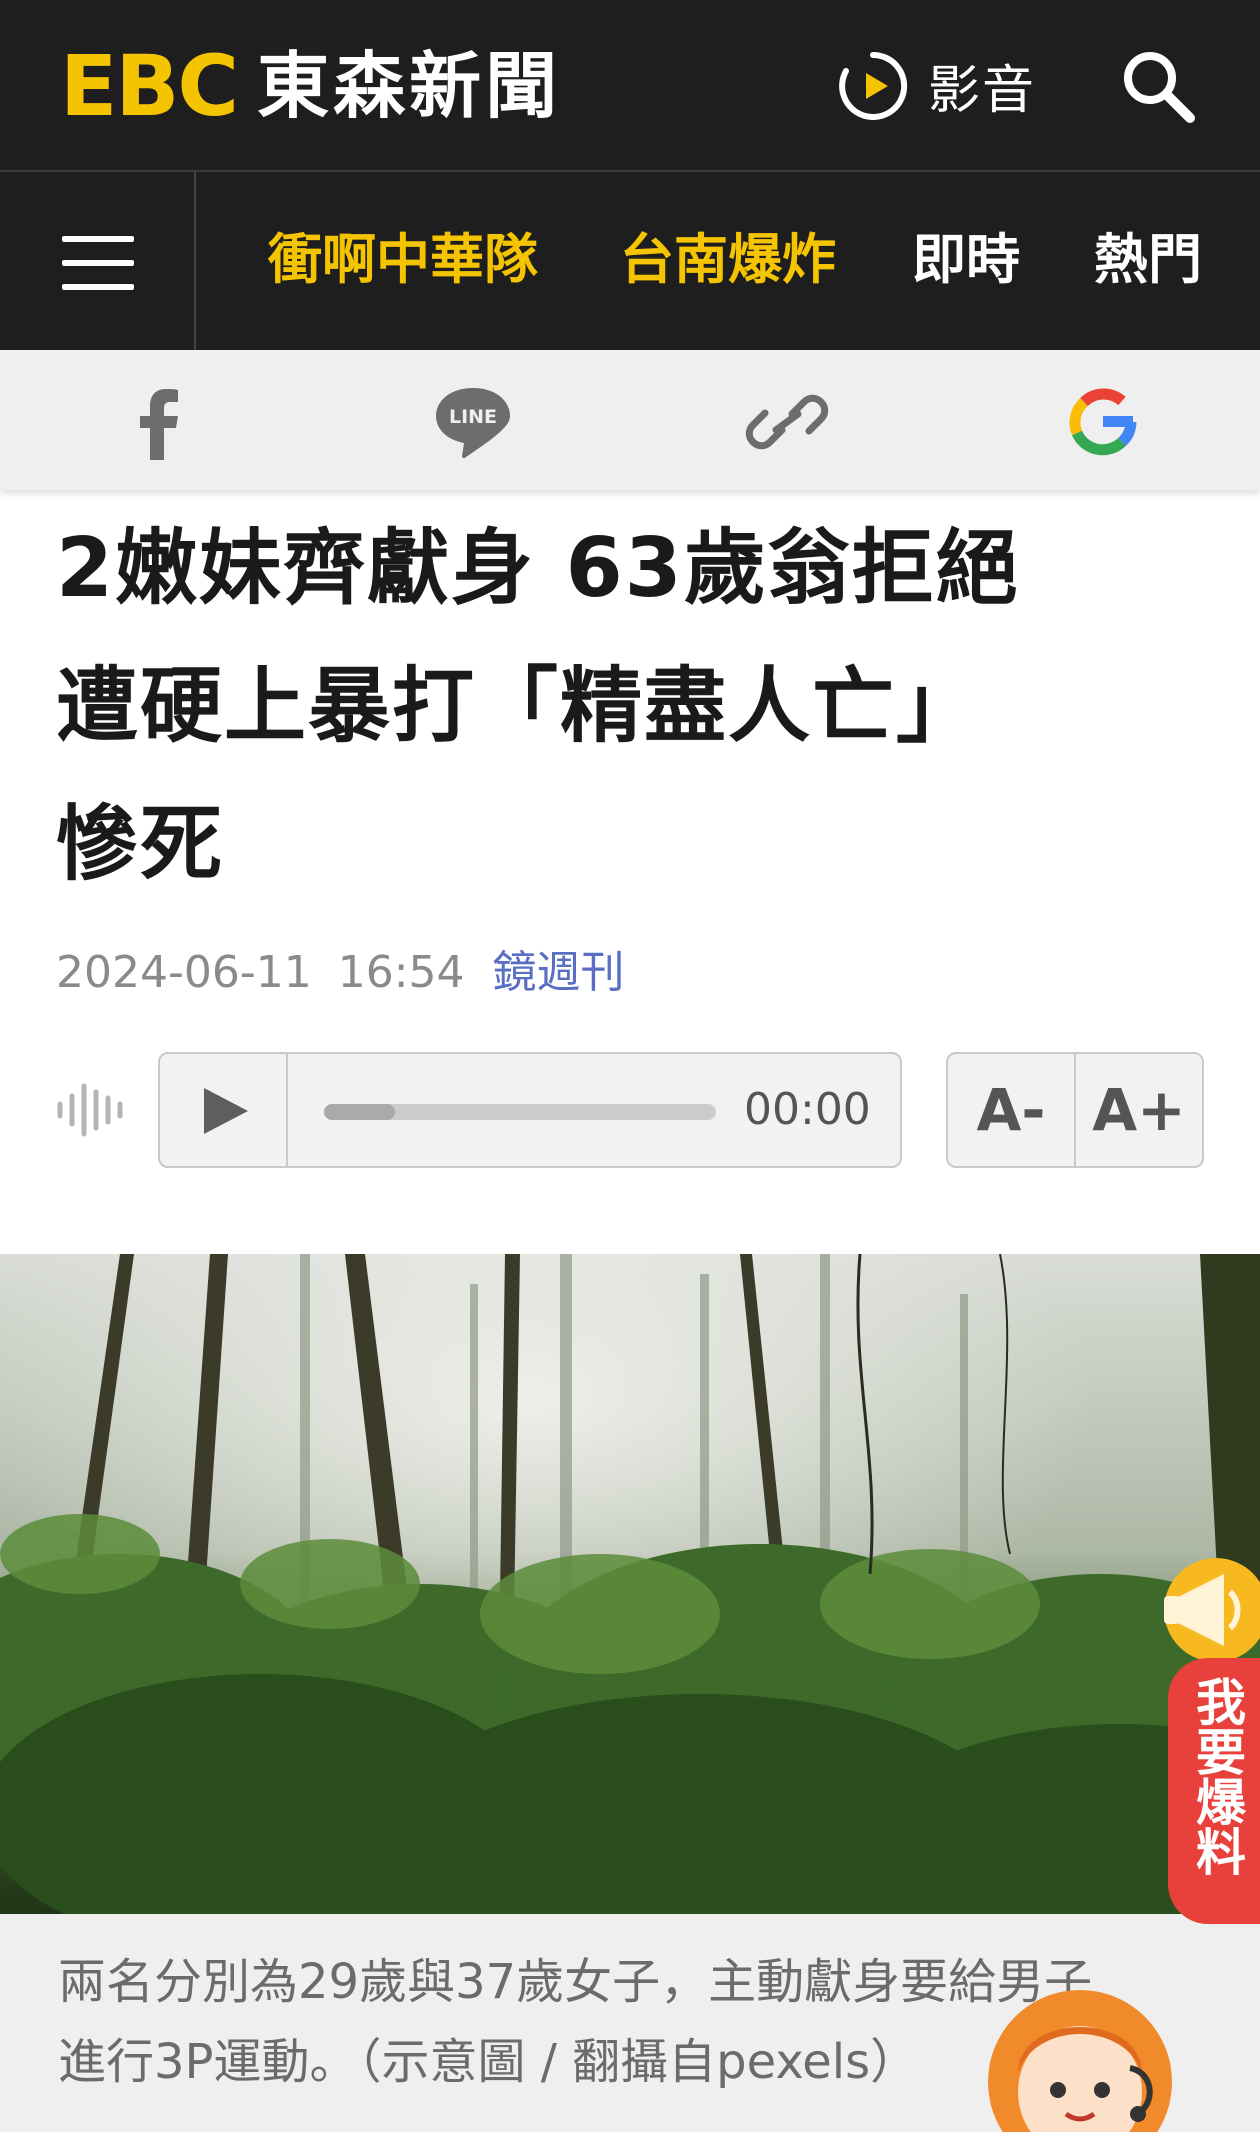  What do you see at coordinates (728, 260) in the screenshot?
I see `nav-item-tainan-explosion: 台南爆炸` at bounding box center [728, 260].